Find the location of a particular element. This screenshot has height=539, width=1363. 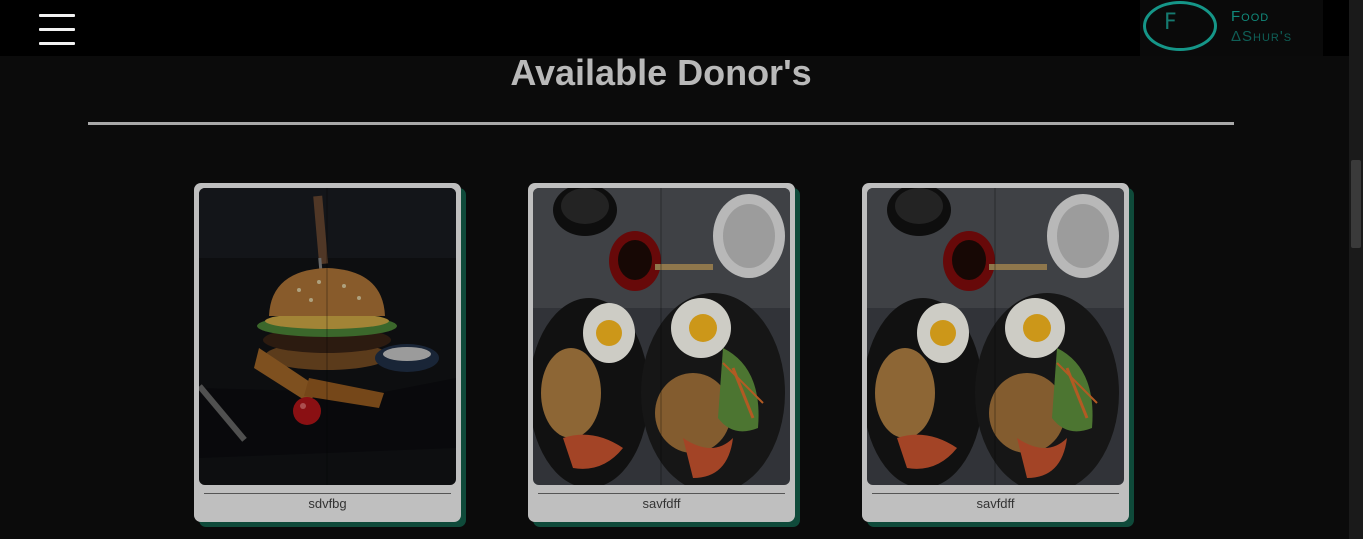

donor-name: sdvfbg is located at coordinates (327, 503).